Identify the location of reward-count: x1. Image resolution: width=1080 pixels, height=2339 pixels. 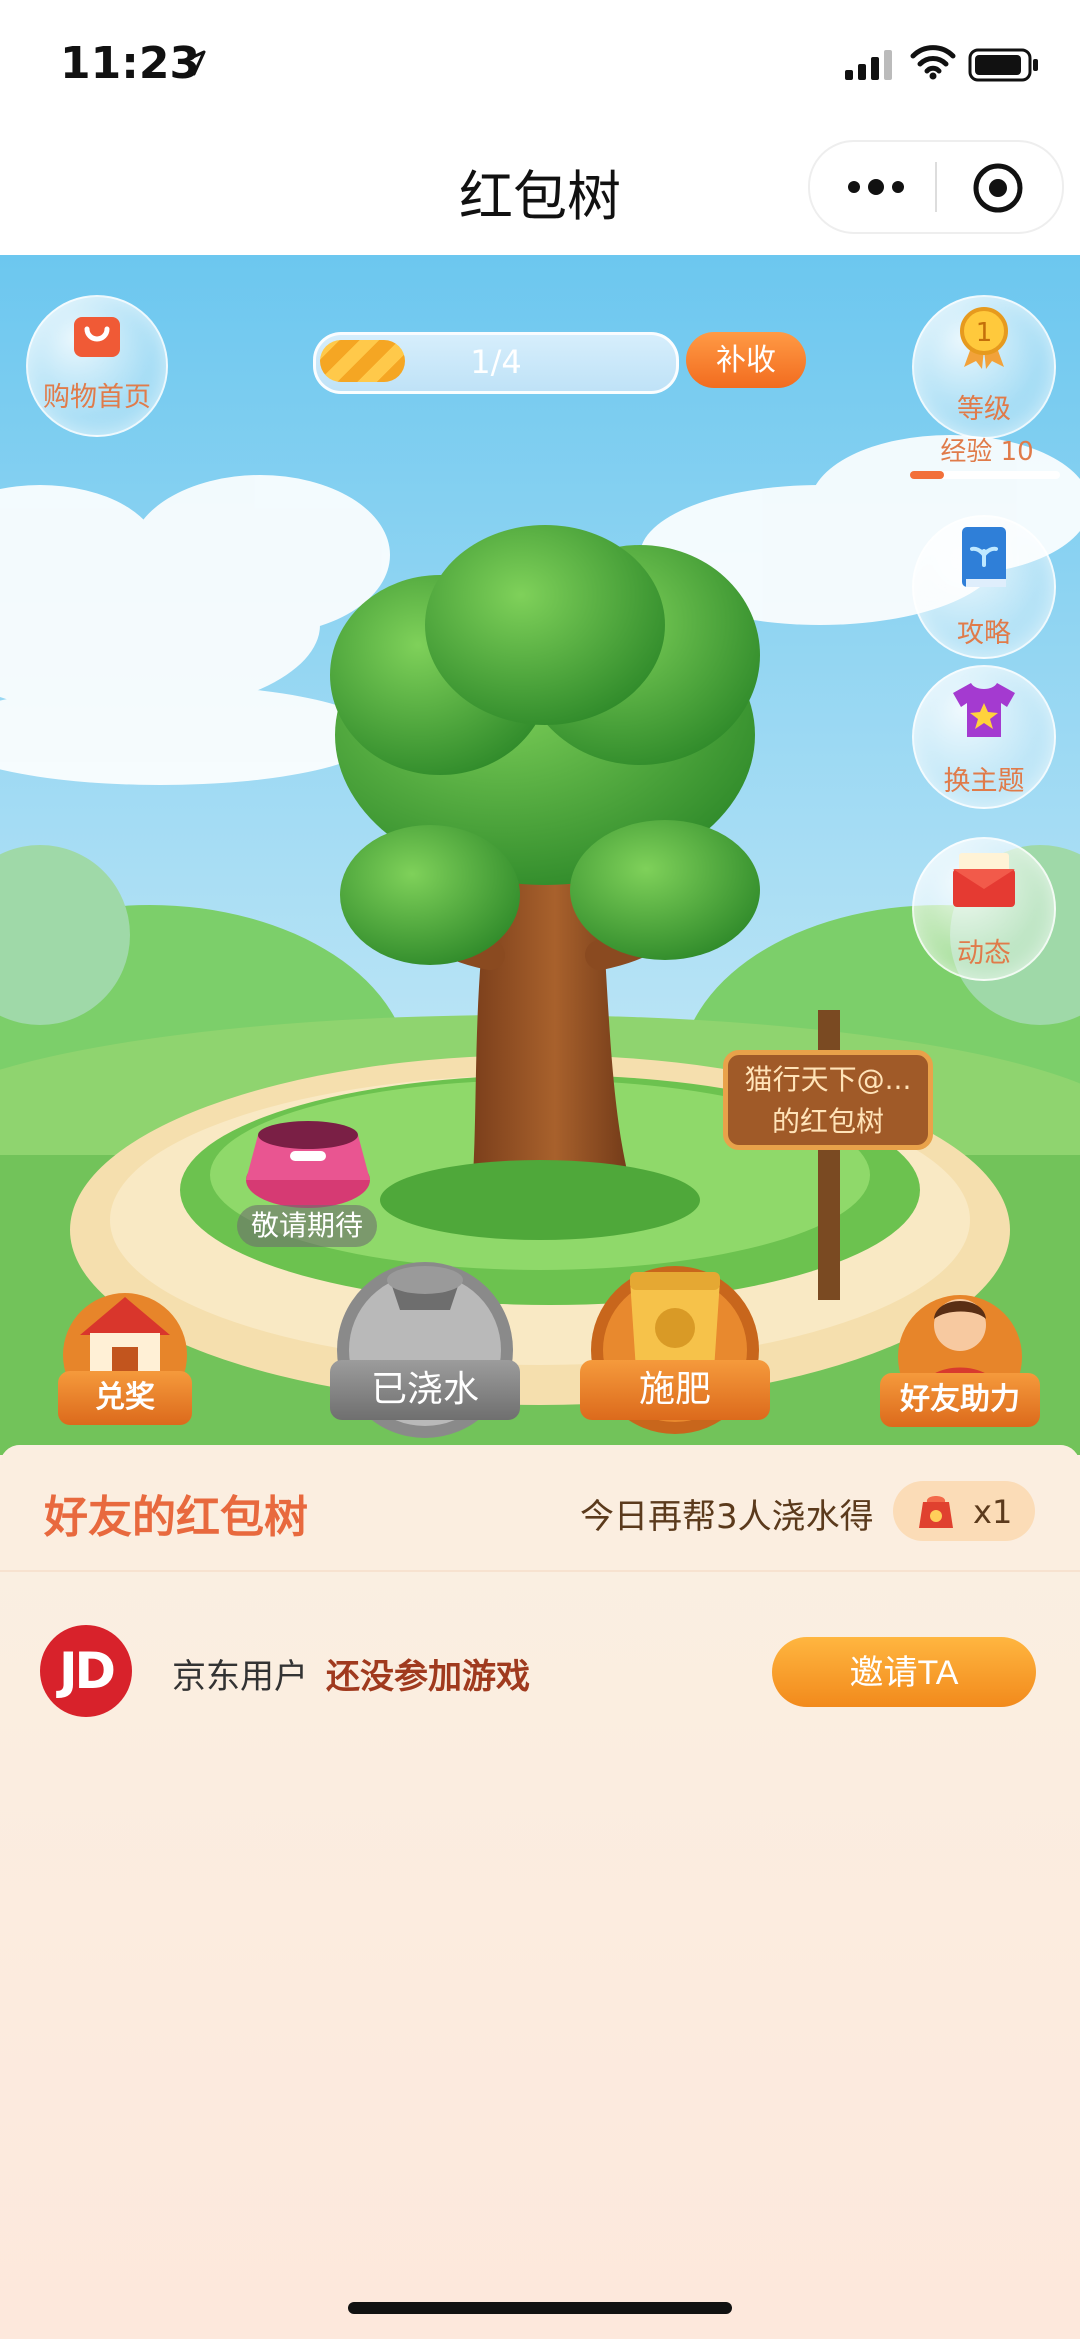
(993, 1512).